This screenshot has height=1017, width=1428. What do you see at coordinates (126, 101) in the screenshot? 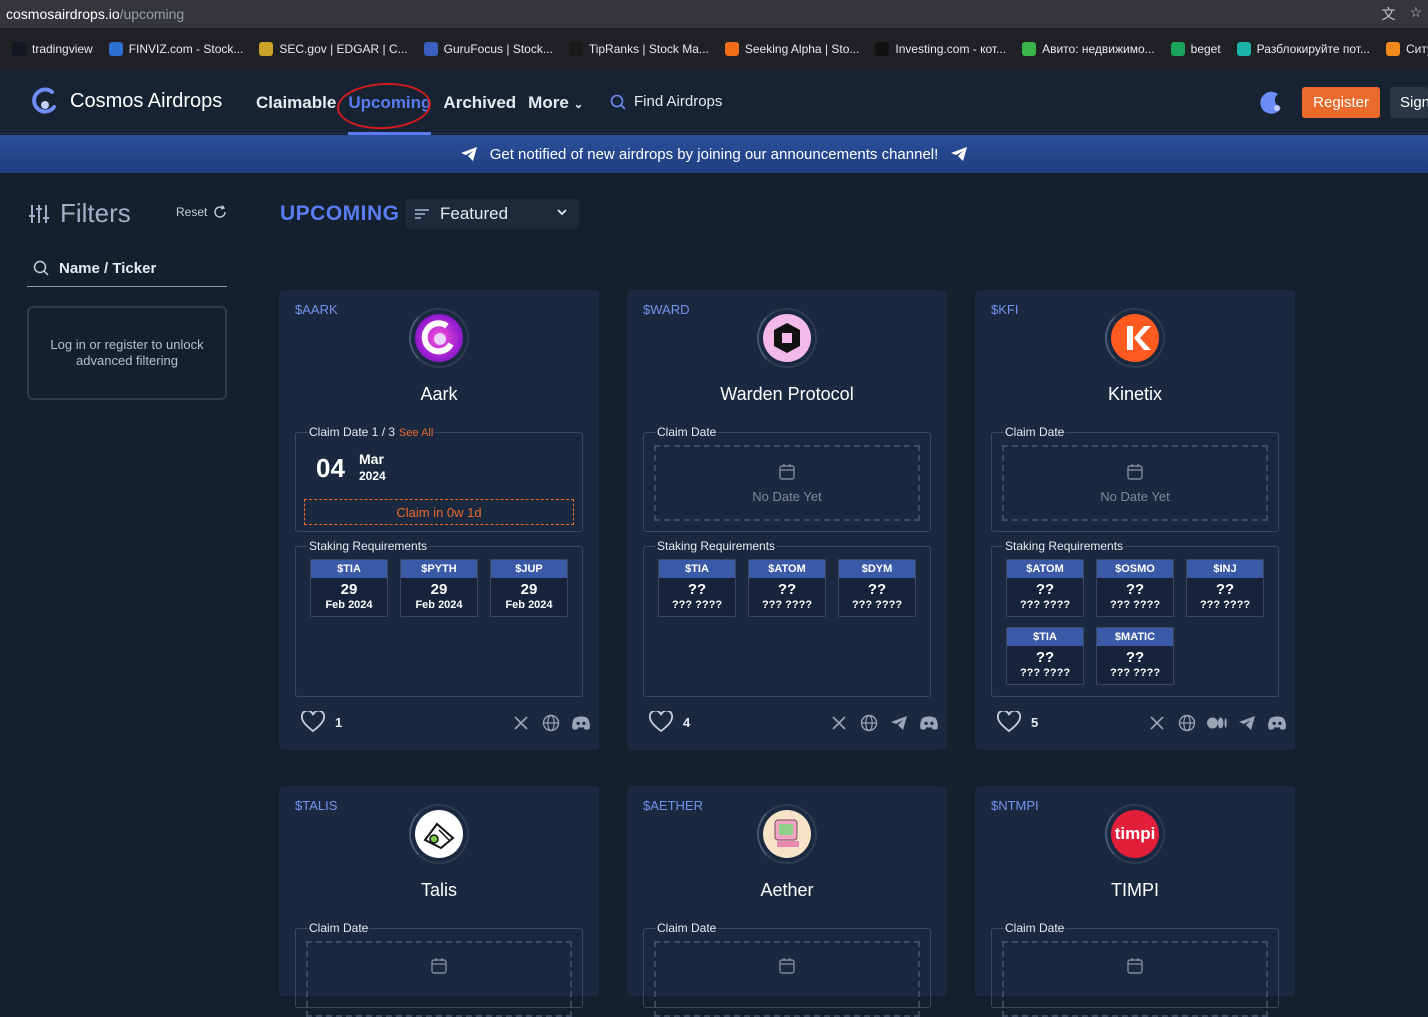
I see `brand-logo: Cosmos Airdrops` at bounding box center [126, 101].